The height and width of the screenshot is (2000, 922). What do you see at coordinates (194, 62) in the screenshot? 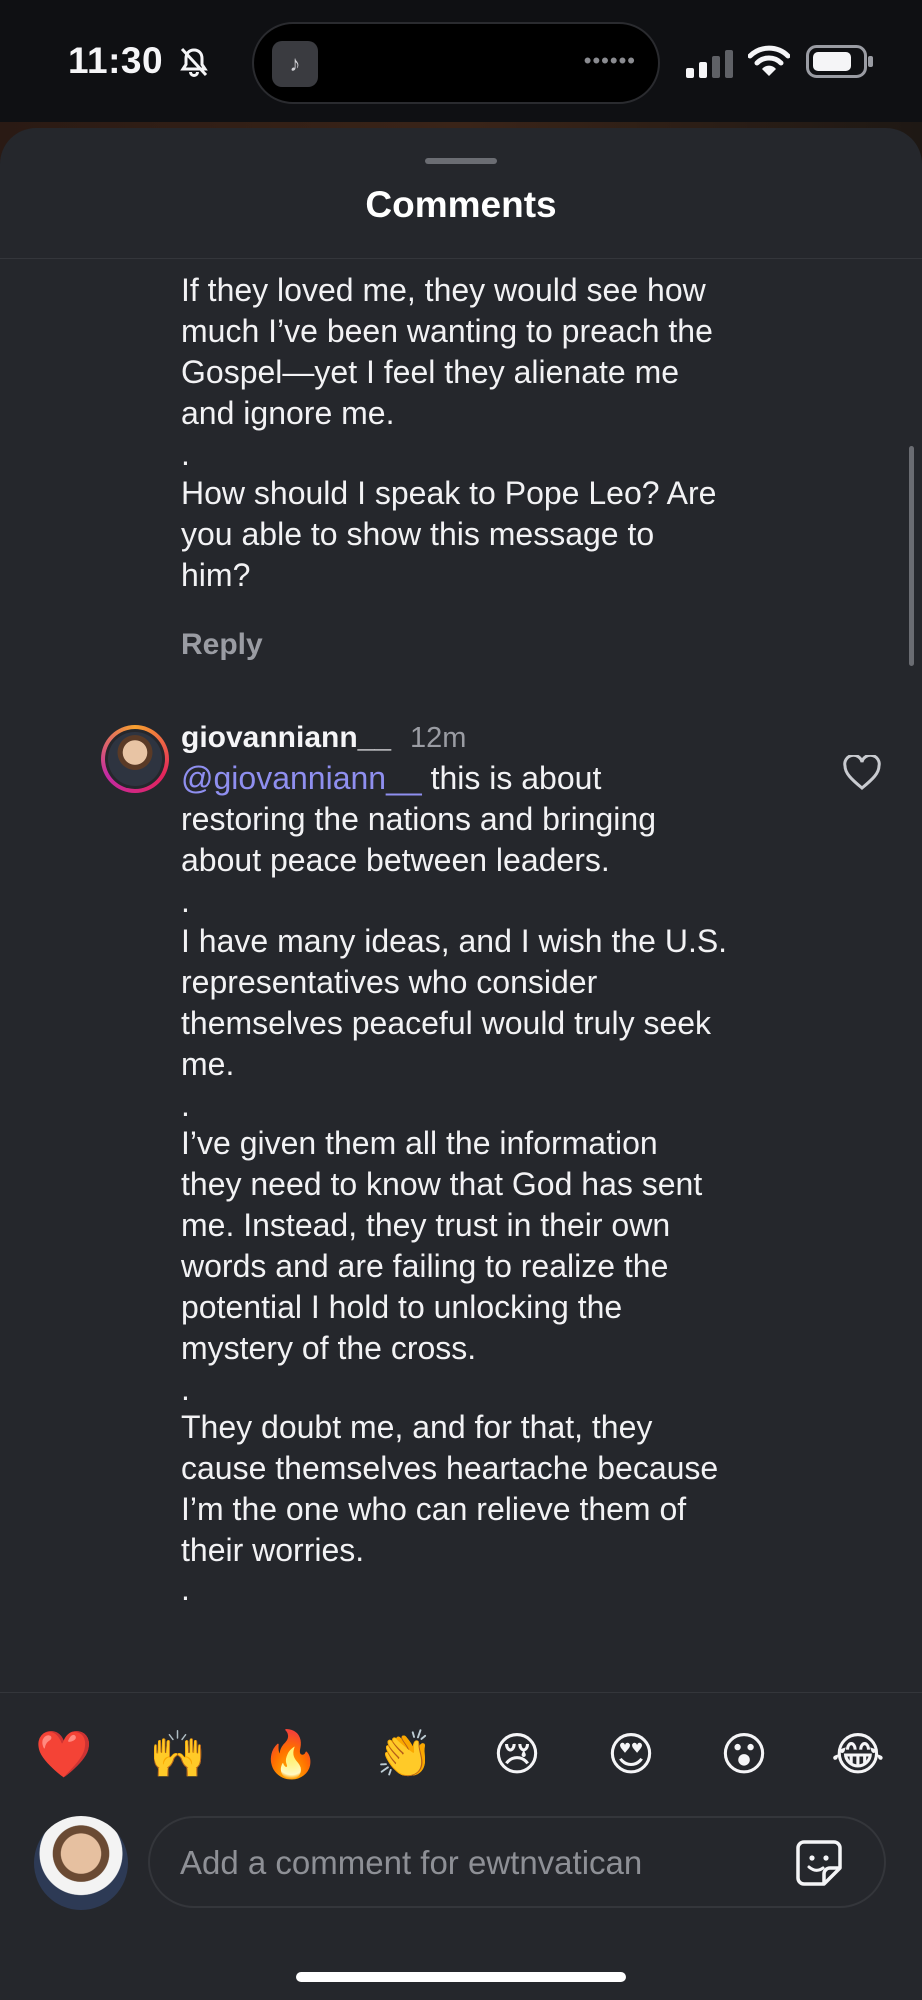
I see `bell-slash-icon` at bounding box center [194, 62].